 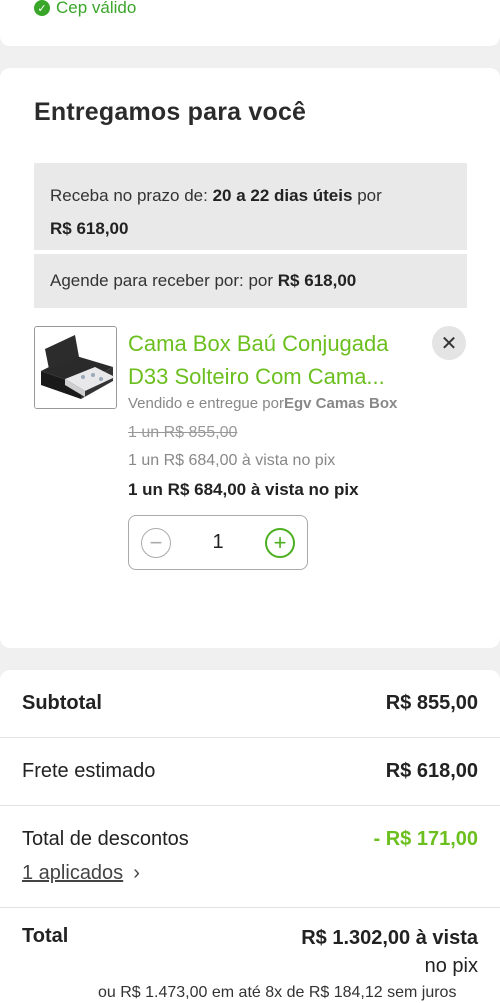 I want to click on prazo-days: 20 a 22 dias úteis, so click(x=282, y=195).